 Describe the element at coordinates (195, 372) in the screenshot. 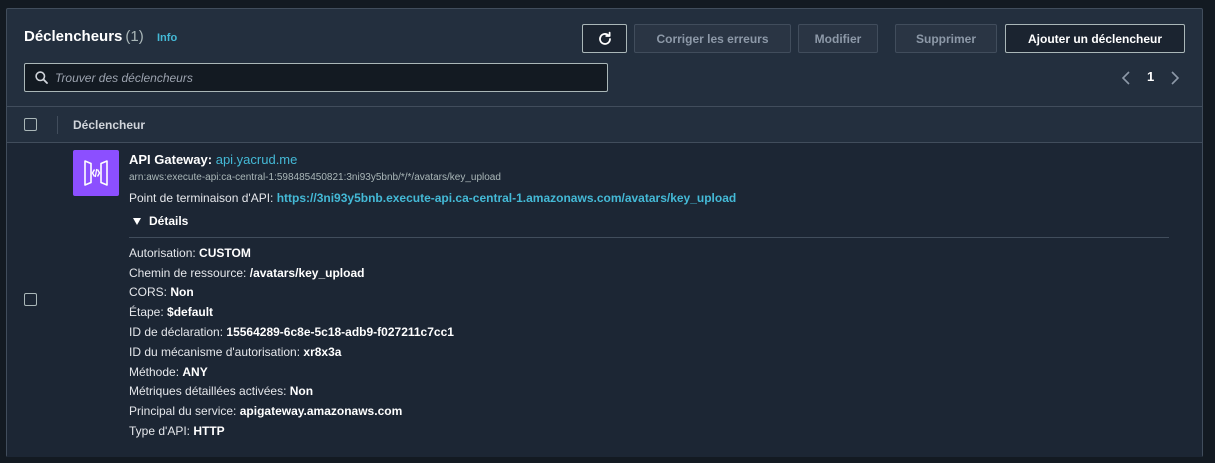

I see `detail-value: ANY` at that location.